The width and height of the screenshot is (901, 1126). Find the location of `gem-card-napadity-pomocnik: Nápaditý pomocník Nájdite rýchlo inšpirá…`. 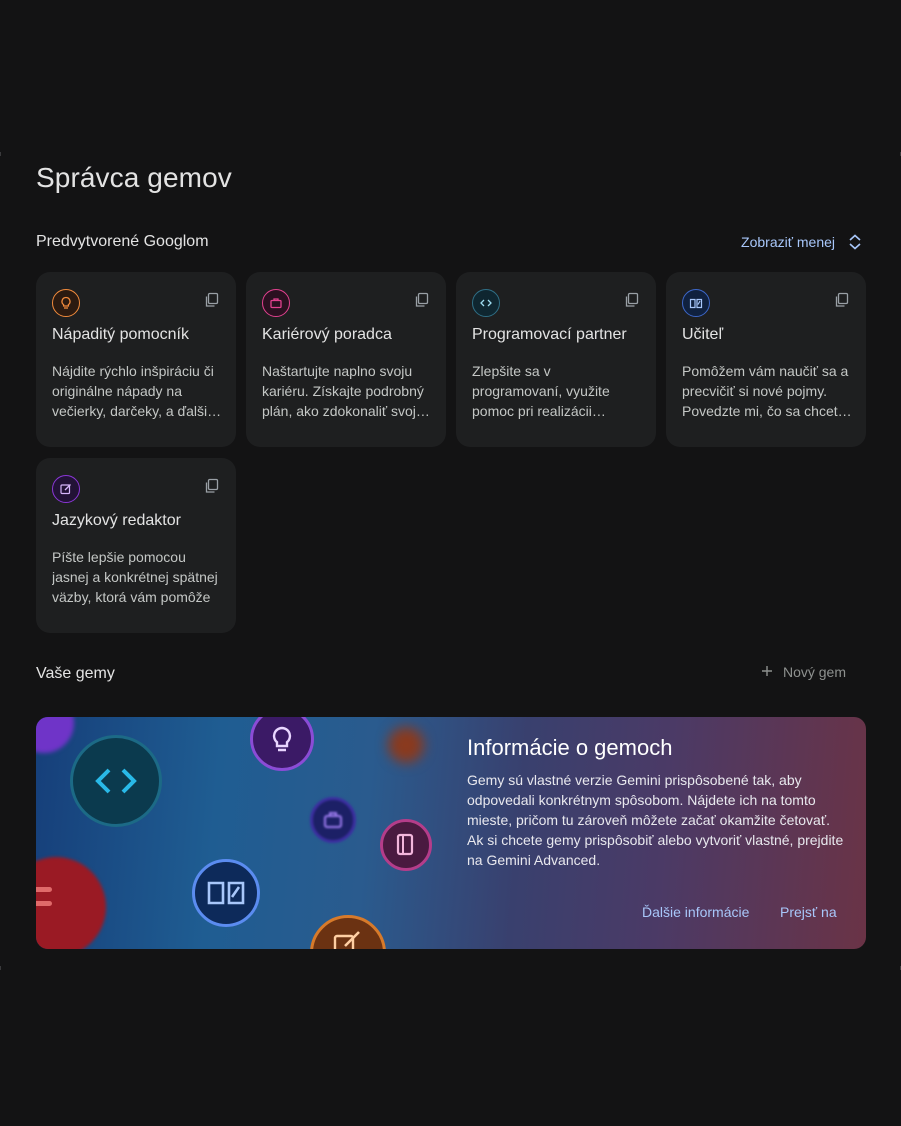

gem-card-napadity-pomocnik: Nápaditý pomocník Nájdite rýchlo inšpirá… is located at coordinates (136, 359).